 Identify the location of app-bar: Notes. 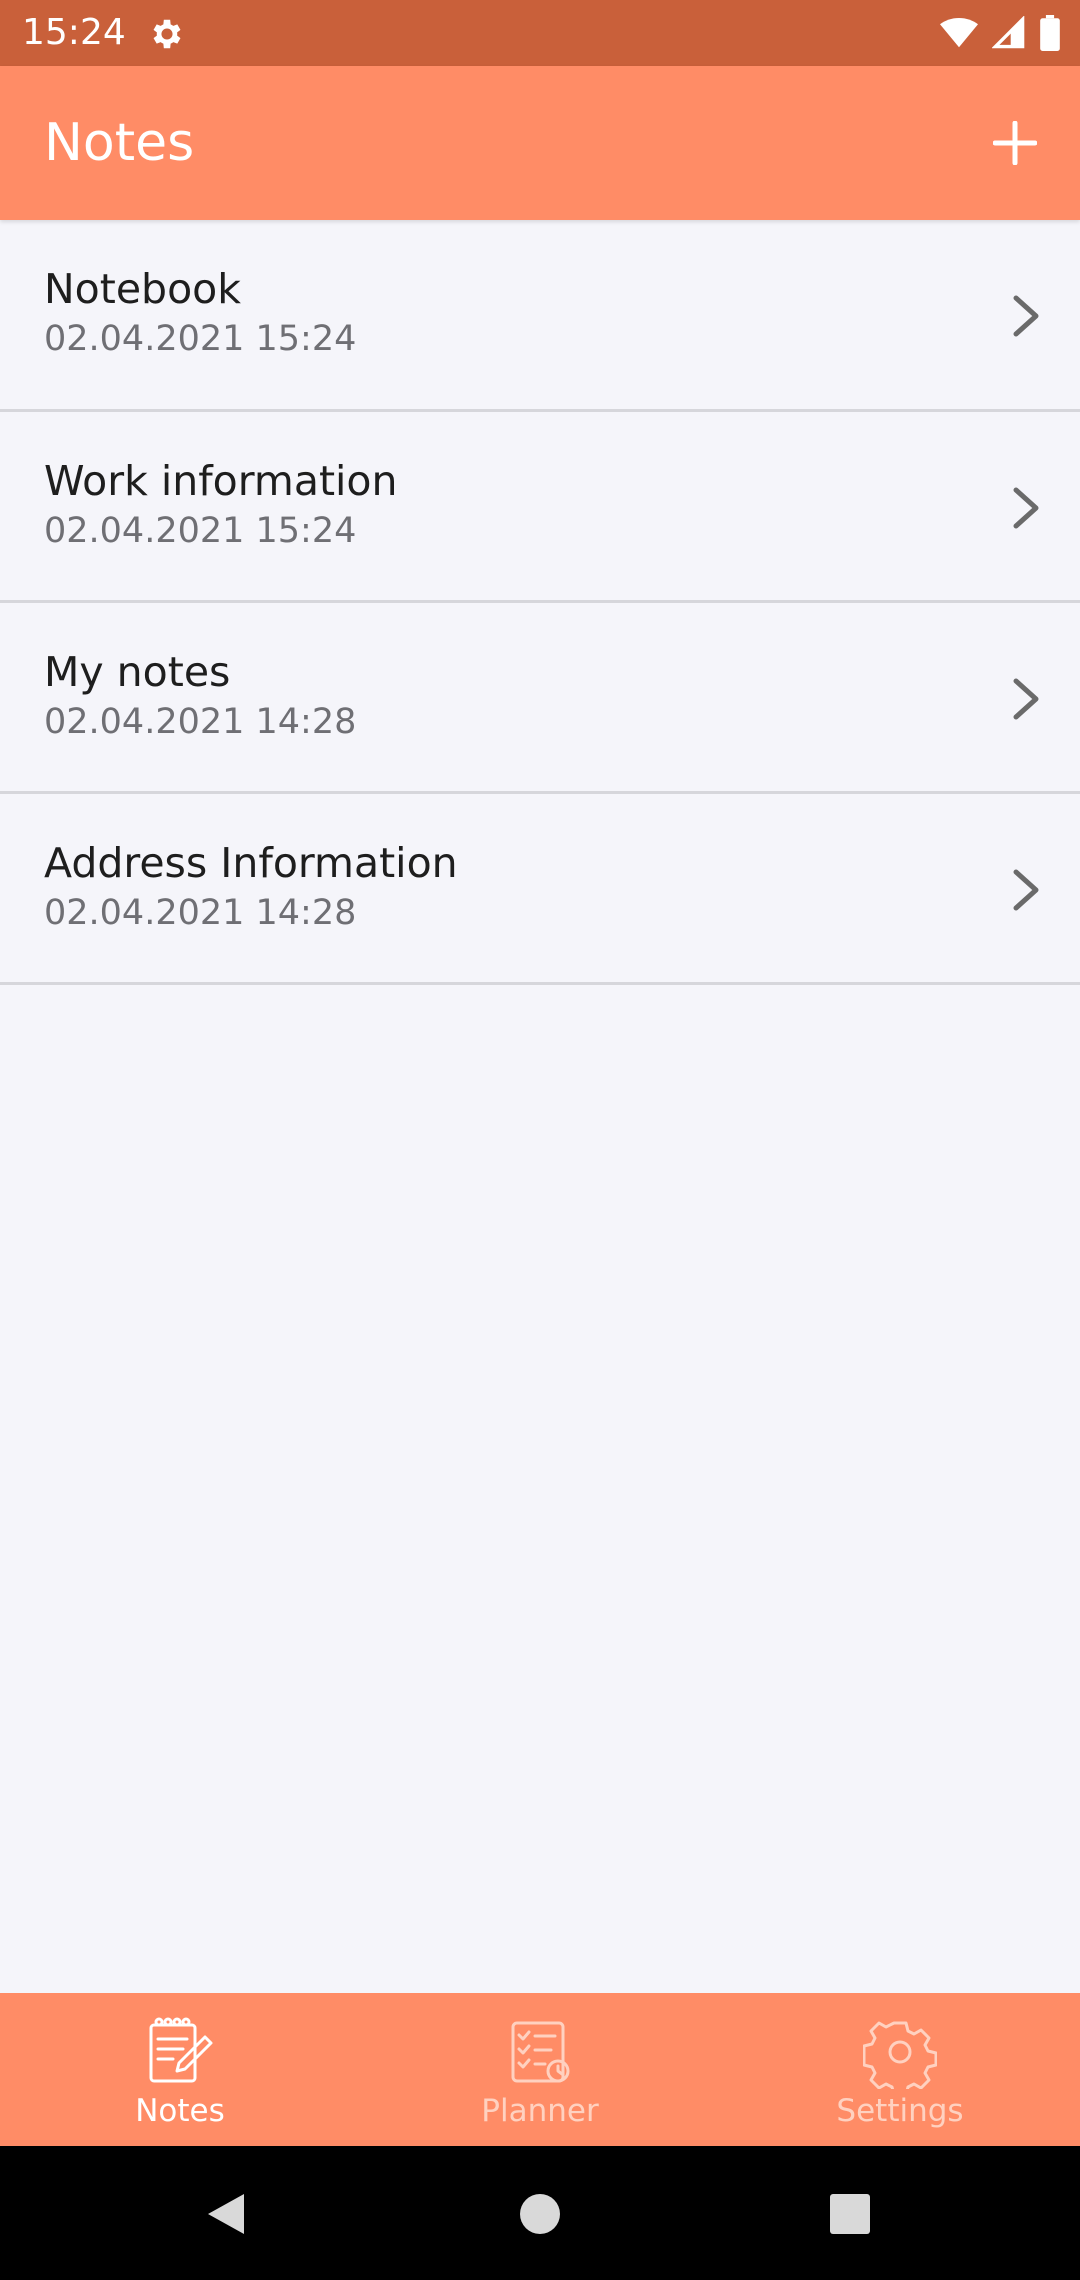
(540, 143).